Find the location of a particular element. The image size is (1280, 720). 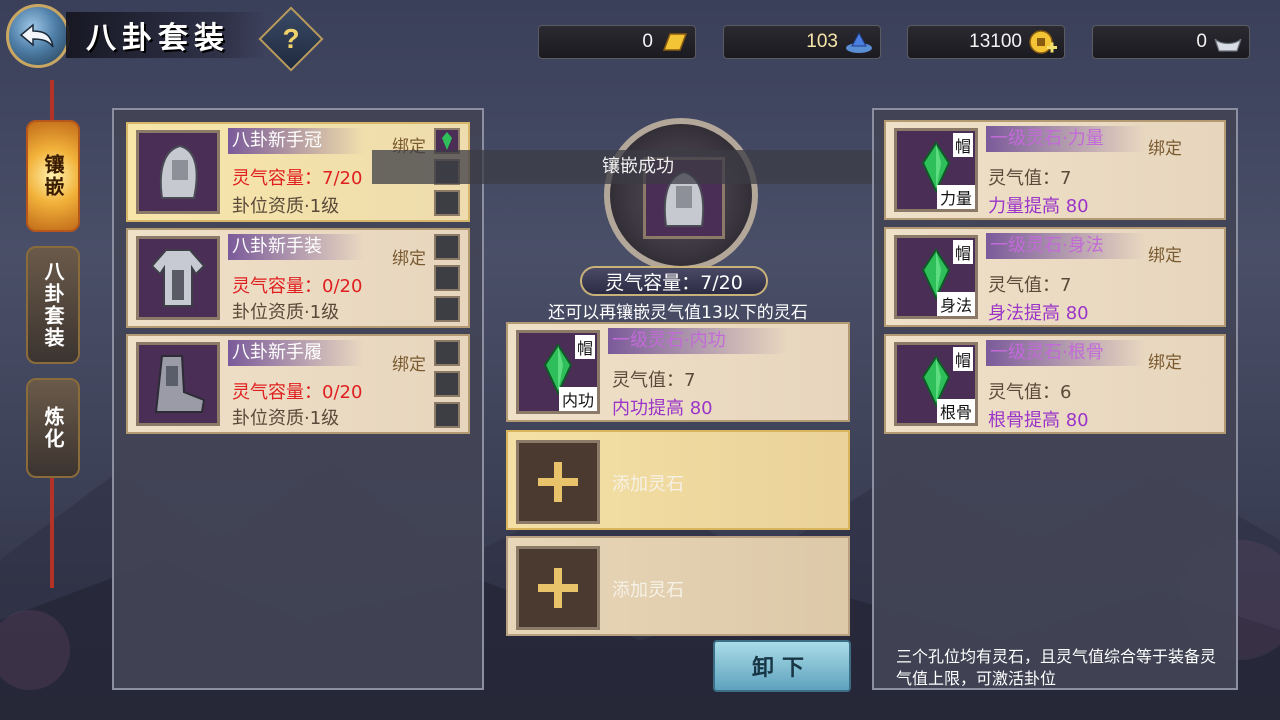

stone-type-tag: 内功 is located at coordinates (577, 399).